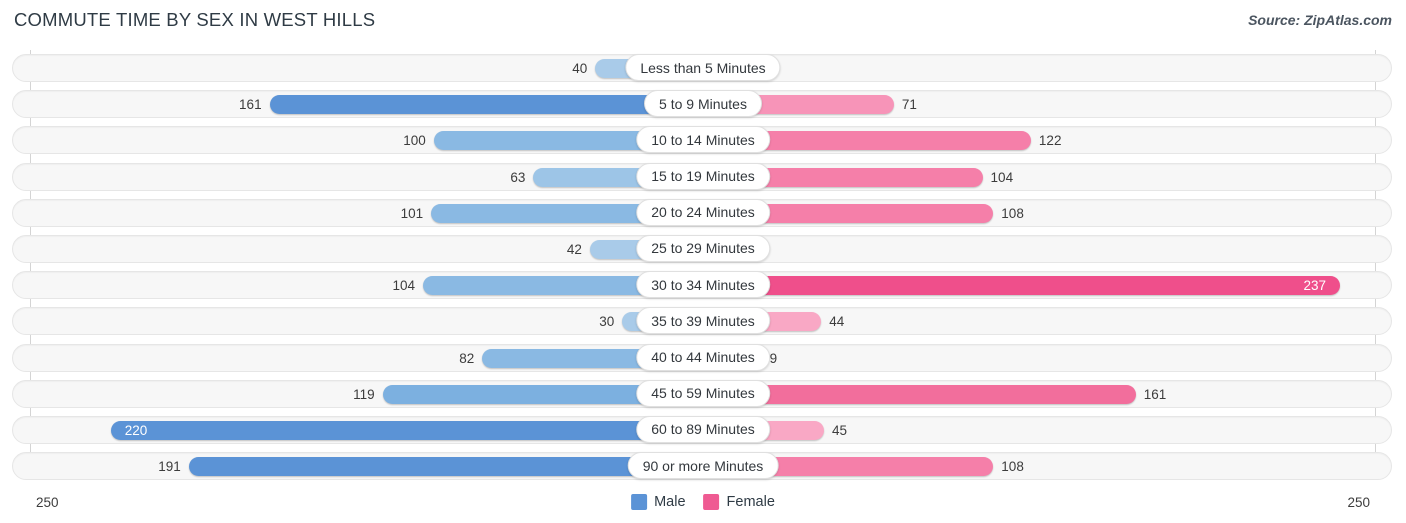  What do you see at coordinates (574, 249) in the screenshot?
I see `bar-value-male: 42` at bounding box center [574, 249].